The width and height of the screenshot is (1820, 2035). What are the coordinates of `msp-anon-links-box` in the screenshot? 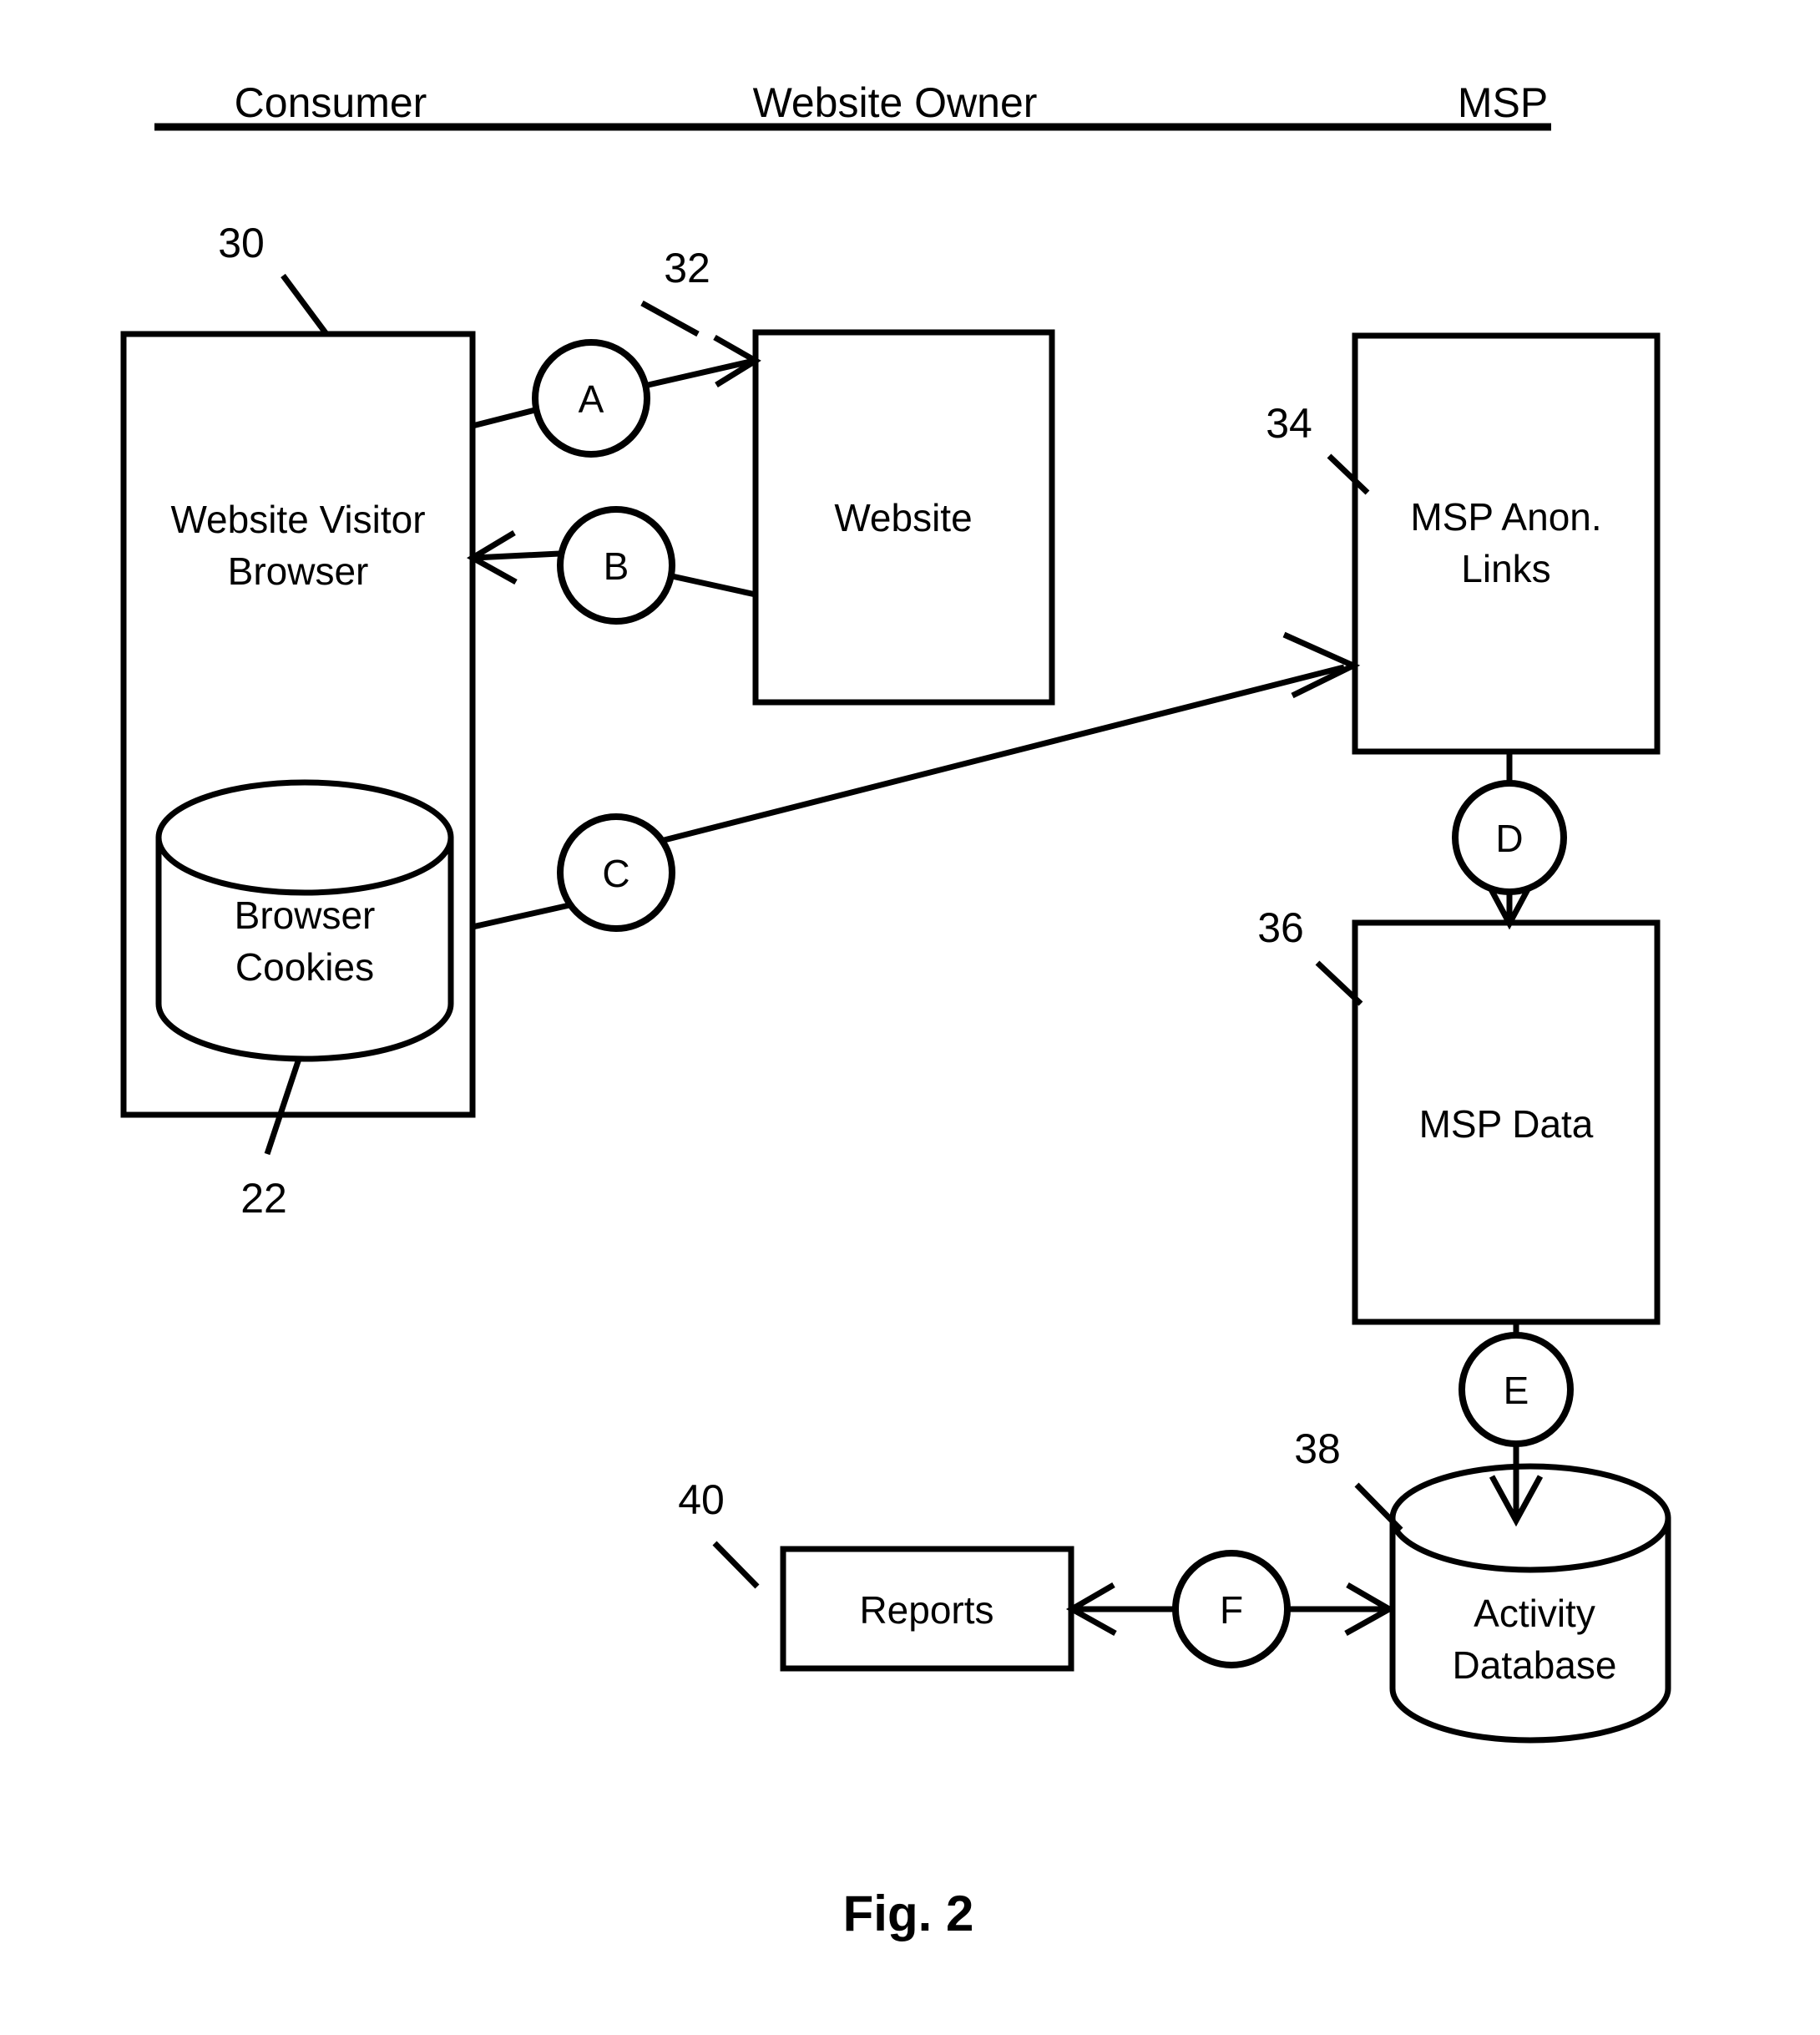 It's located at (1506, 543).